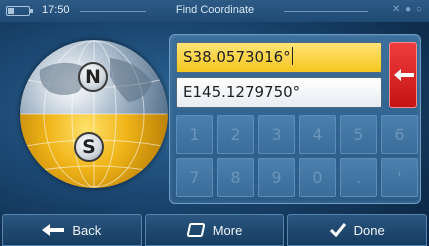  What do you see at coordinates (292, 56) in the screenshot?
I see `text-cursor` at bounding box center [292, 56].